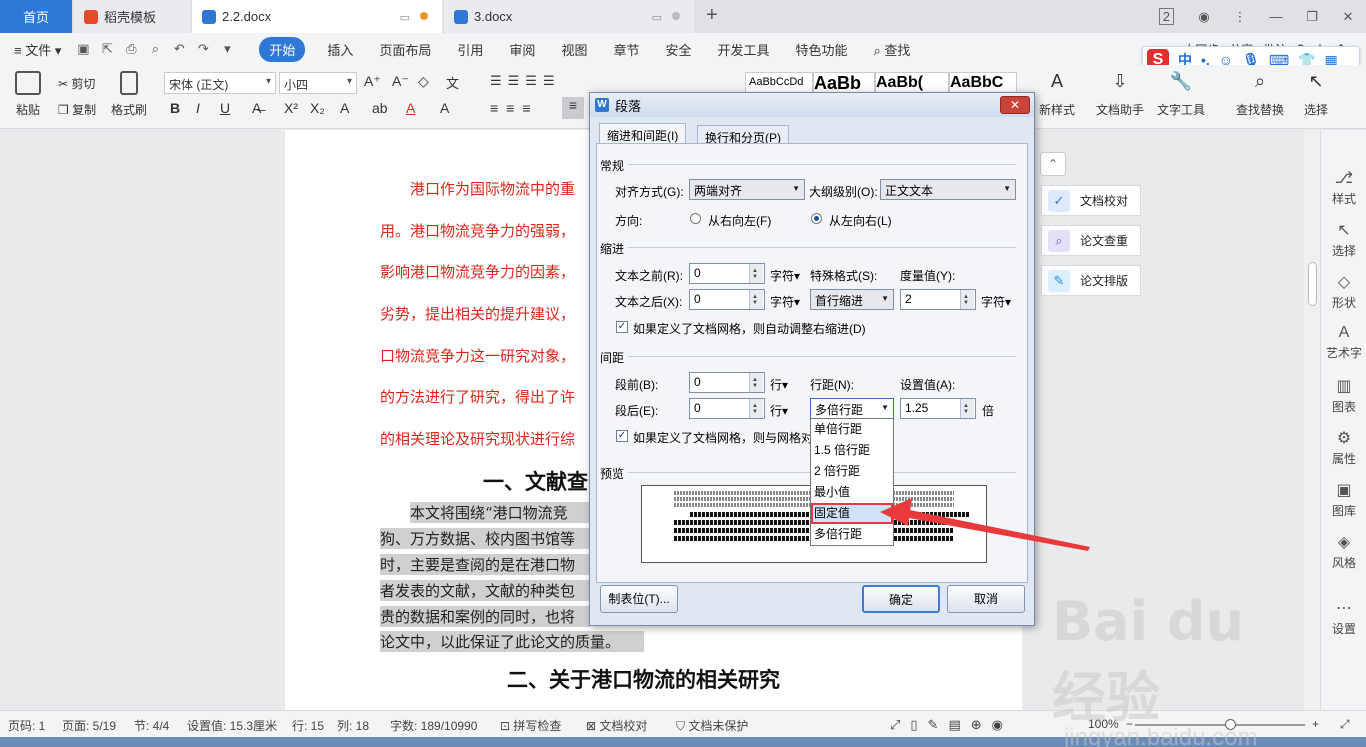 This screenshot has width=1366, height=747. I want to click on subscript-icon: X₂, so click(317, 108).